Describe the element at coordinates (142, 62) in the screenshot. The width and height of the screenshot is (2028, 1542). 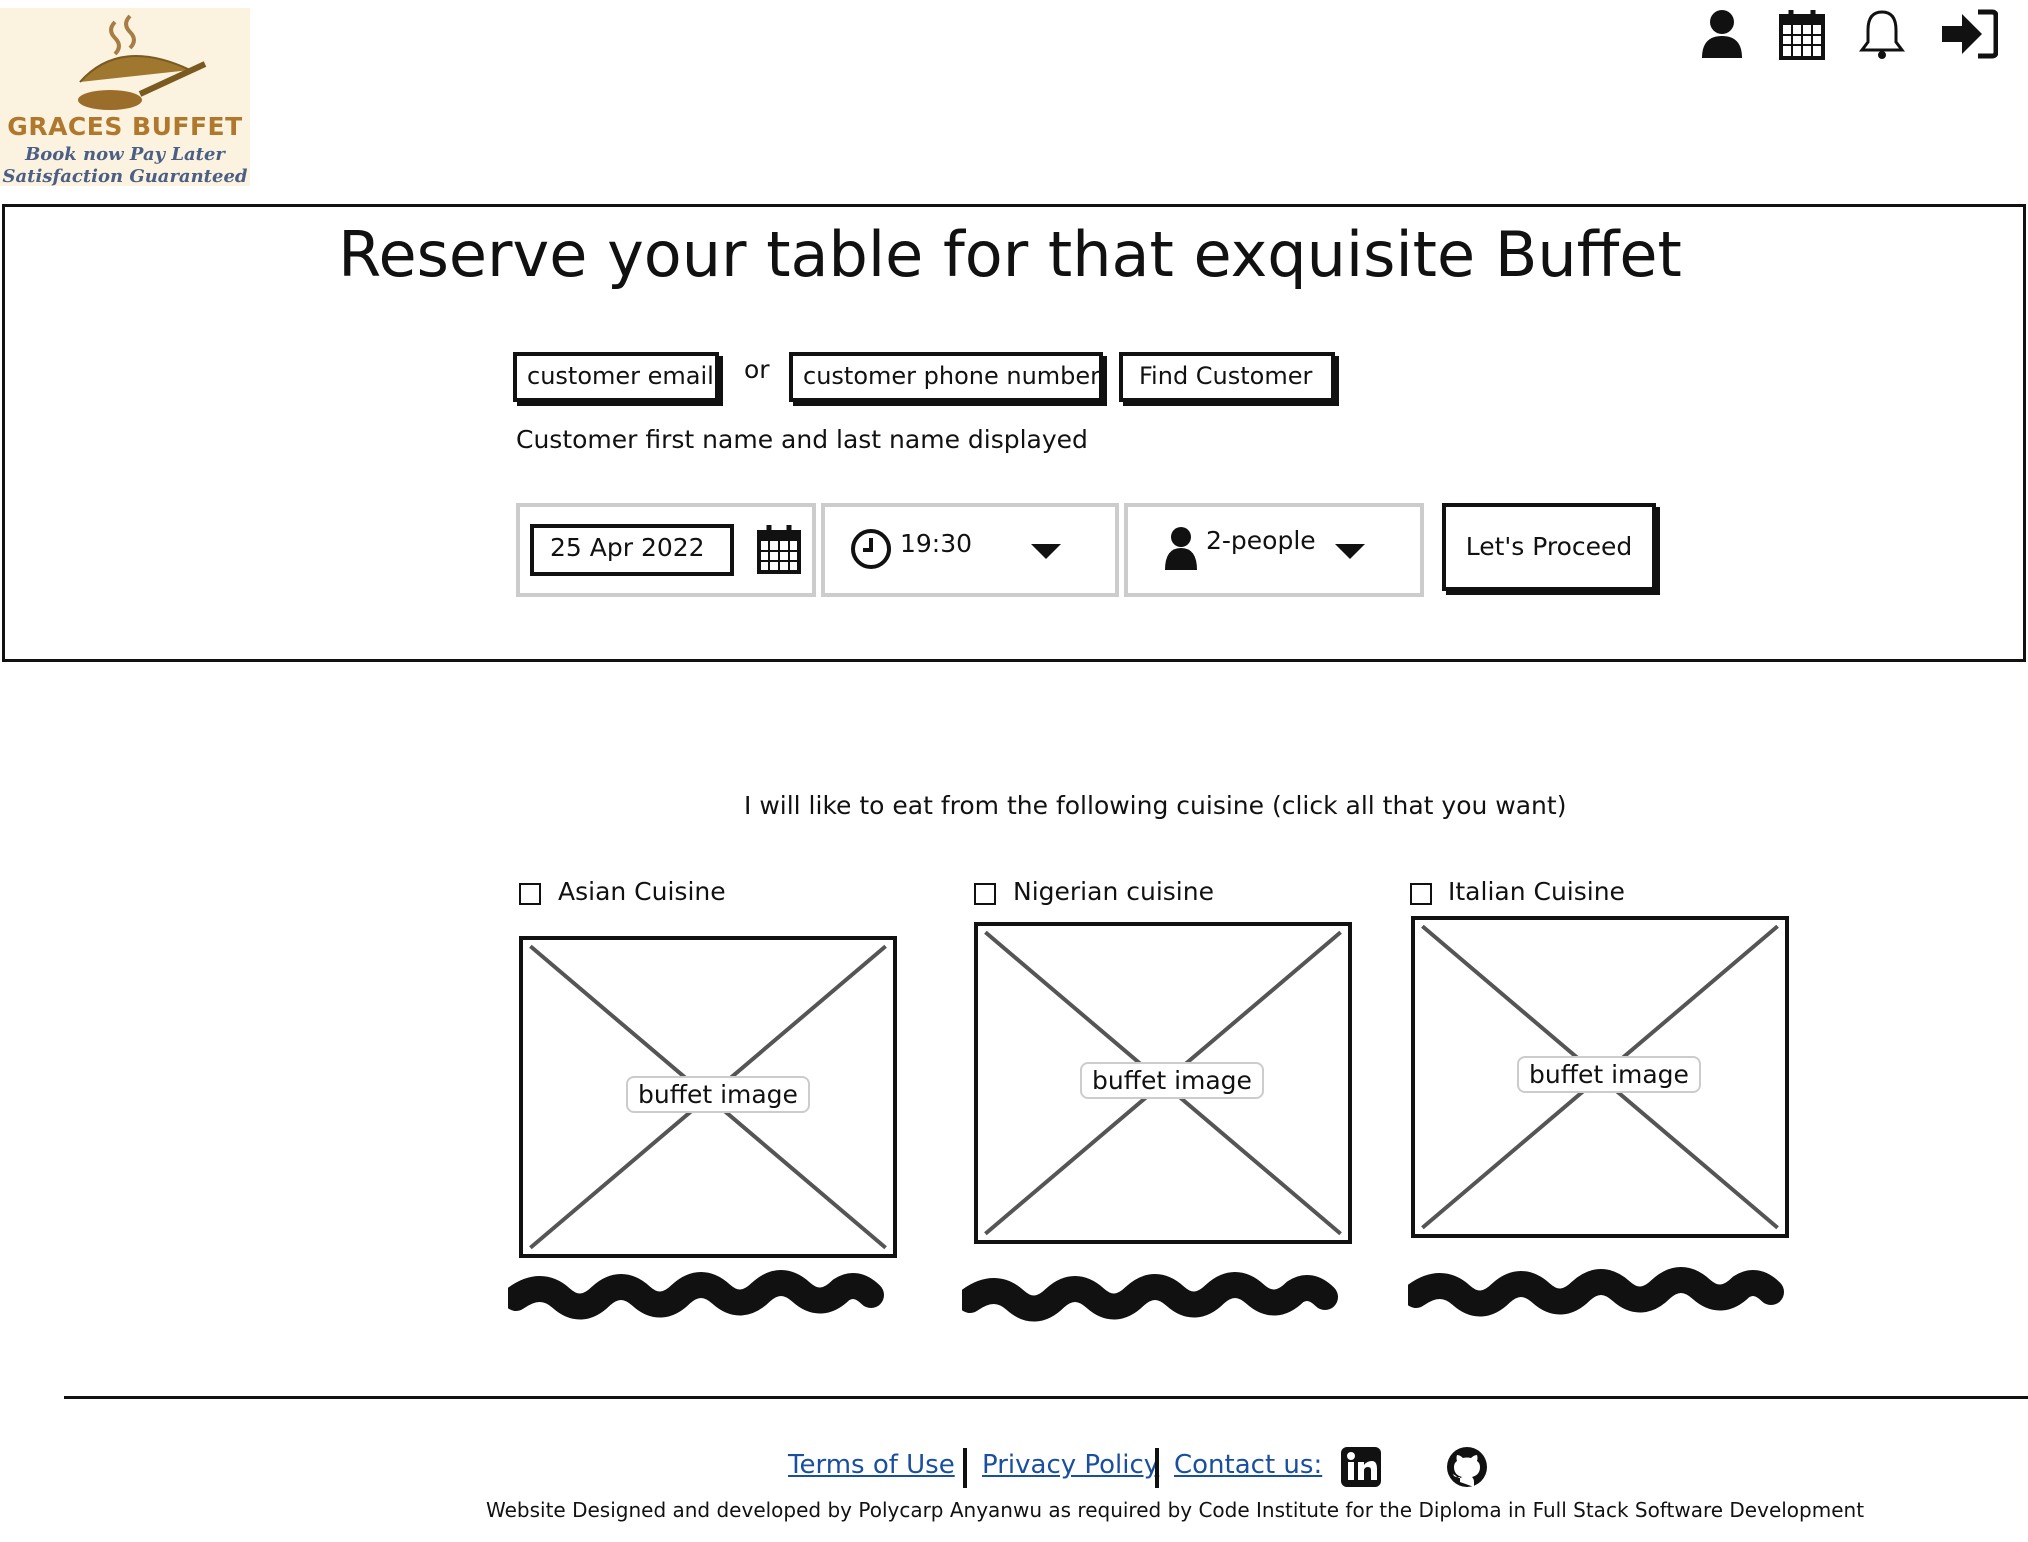
I see `dish-icon` at that location.